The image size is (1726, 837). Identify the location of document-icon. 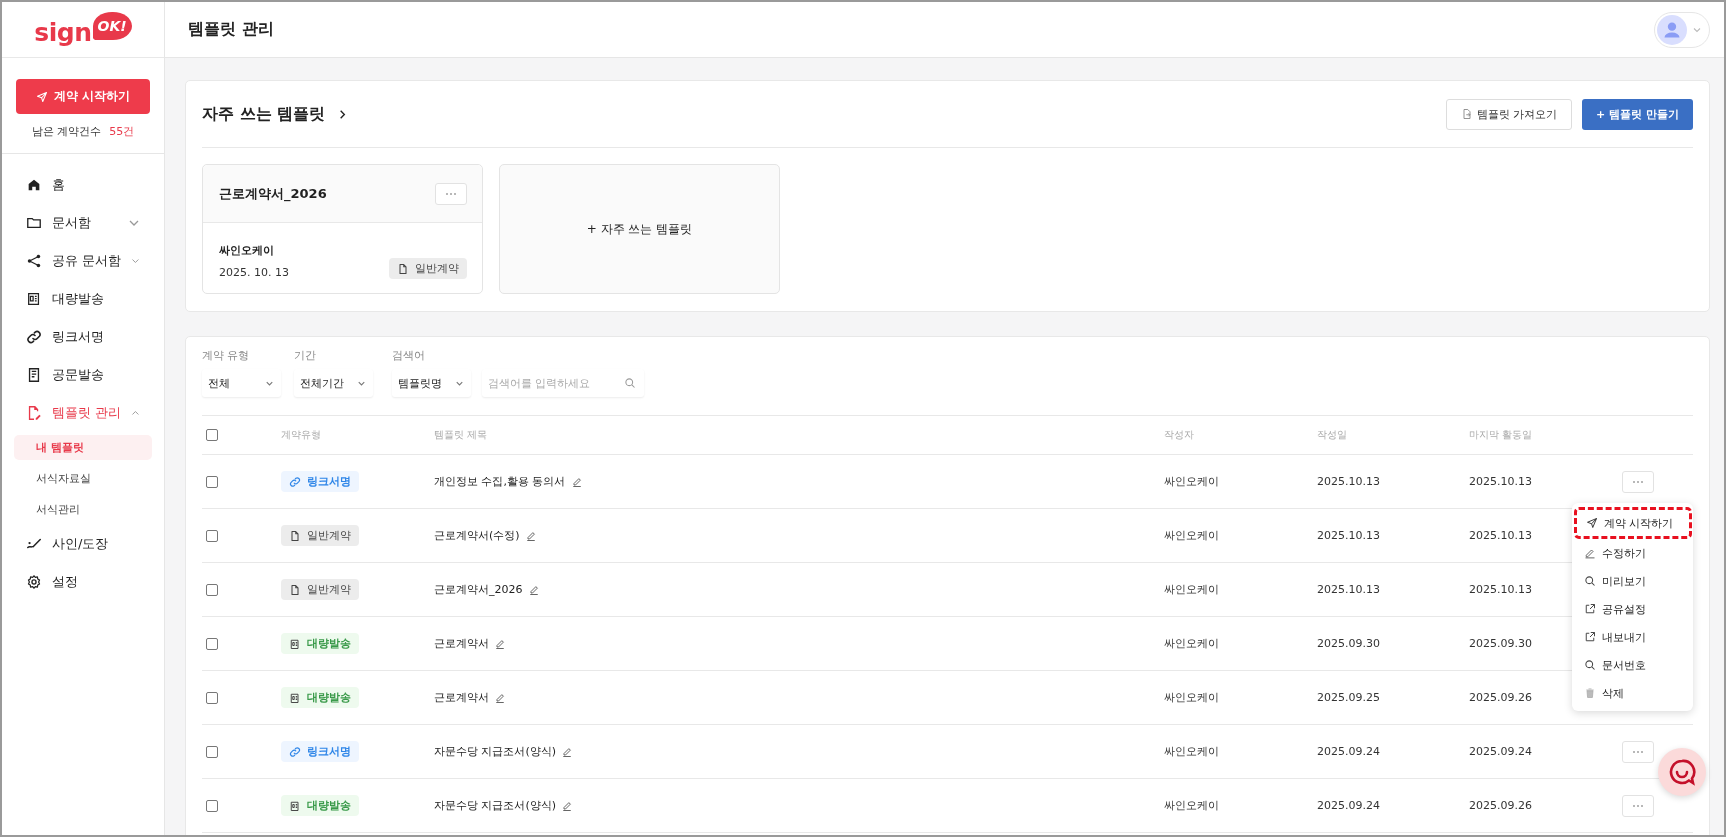
(295, 535).